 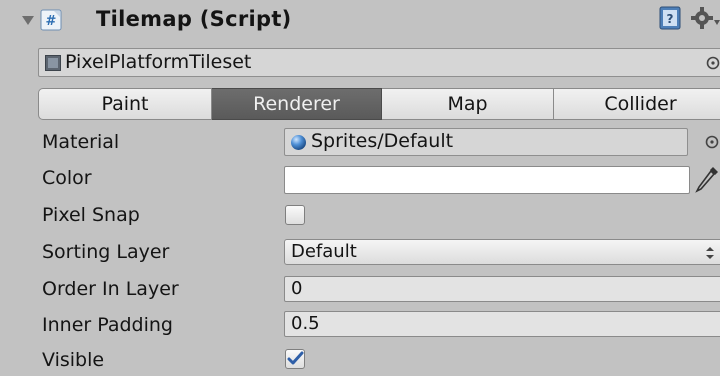 What do you see at coordinates (194, 19) in the screenshot?
I see `component-title: Tilemap (Script)` at bounding box center [194, 19].